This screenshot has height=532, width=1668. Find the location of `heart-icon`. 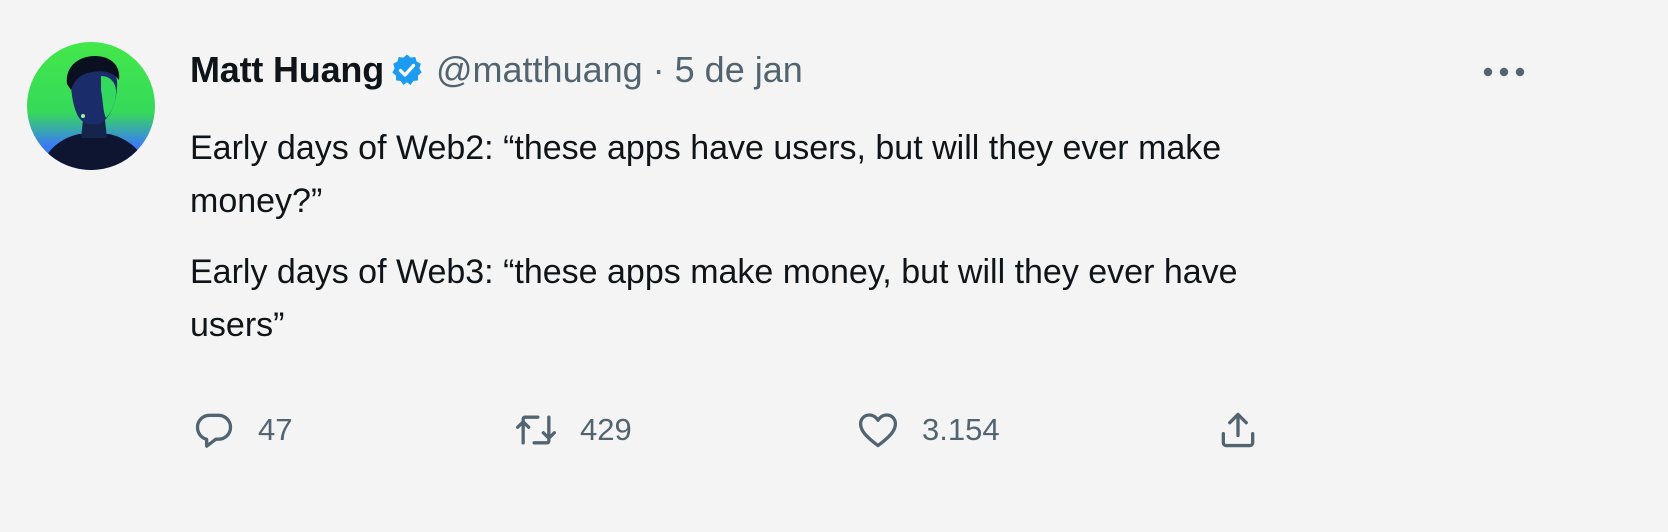

heart-icon is located at coordinates (878, 430).